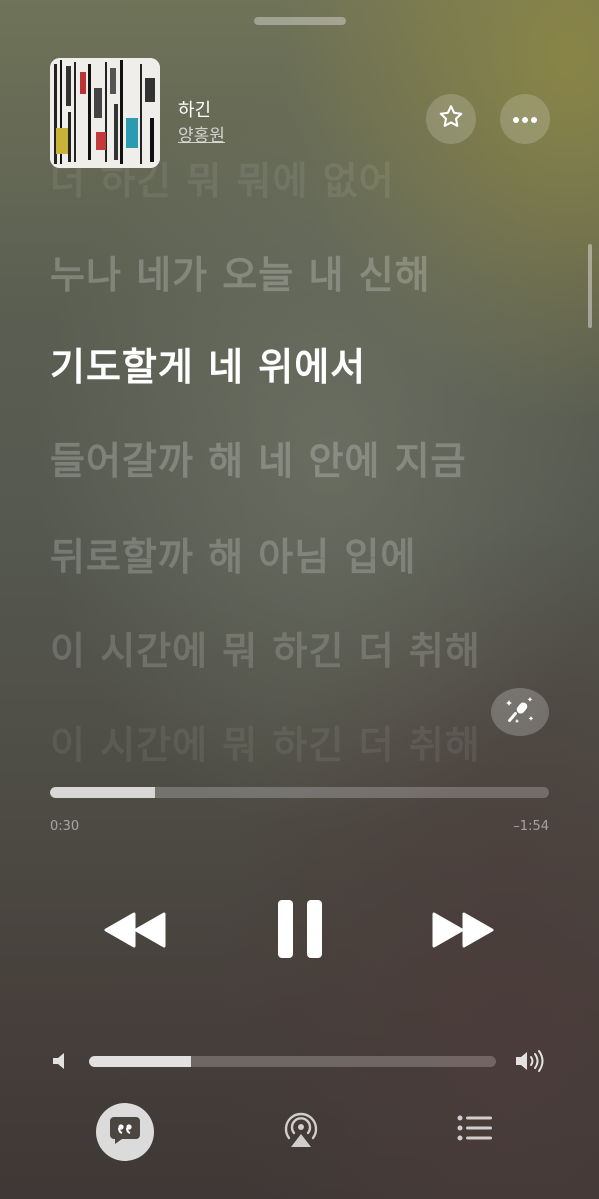 The image size is (599, 1199). Describe the element at coordinates (299, 792) in the screenshot. I see `playback-progress-slider` at that location.